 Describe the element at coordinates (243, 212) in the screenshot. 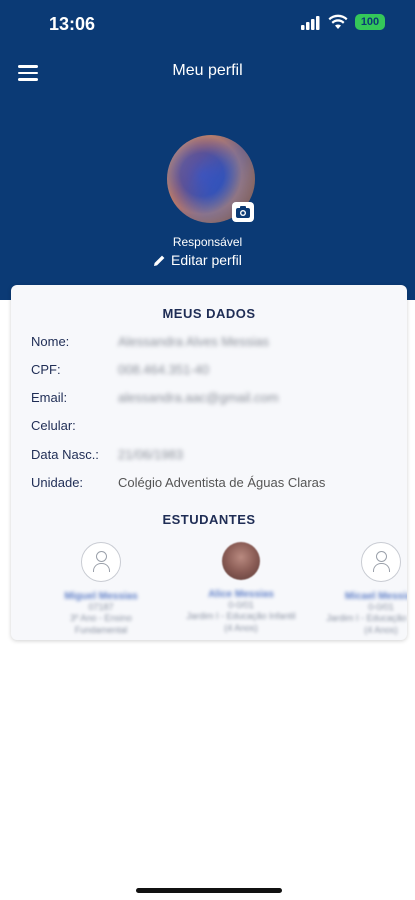

I see `camera-icon` at that location.